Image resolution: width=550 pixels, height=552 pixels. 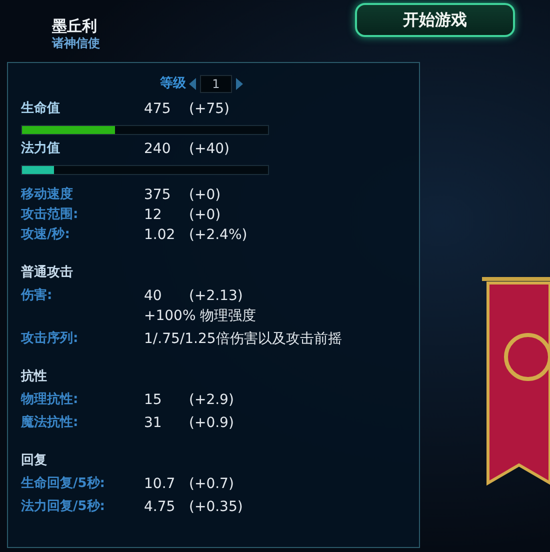 What do you see at coordinates (158, 109) in the screenshot?
I see `stat-value: 475` at bounding box center [158, 109].